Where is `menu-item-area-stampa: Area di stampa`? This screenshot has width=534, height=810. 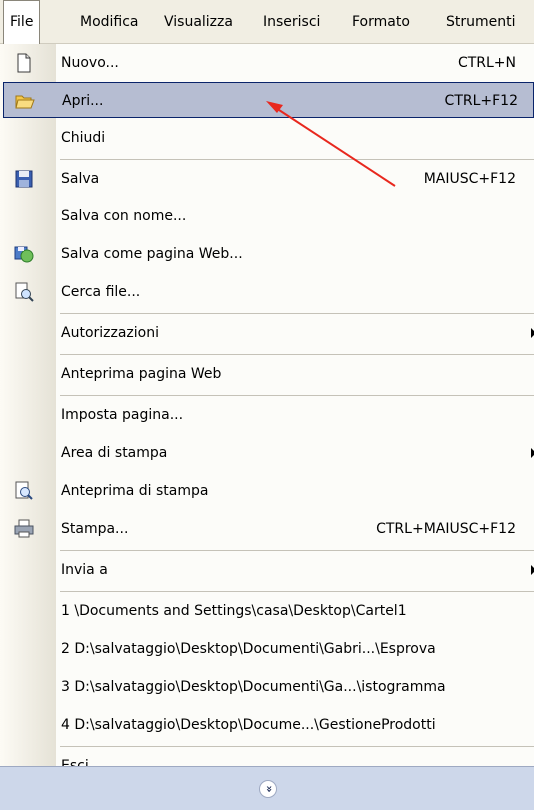 menu-item-area-stampa: Area di stampa is located at coordinates (267, 453).